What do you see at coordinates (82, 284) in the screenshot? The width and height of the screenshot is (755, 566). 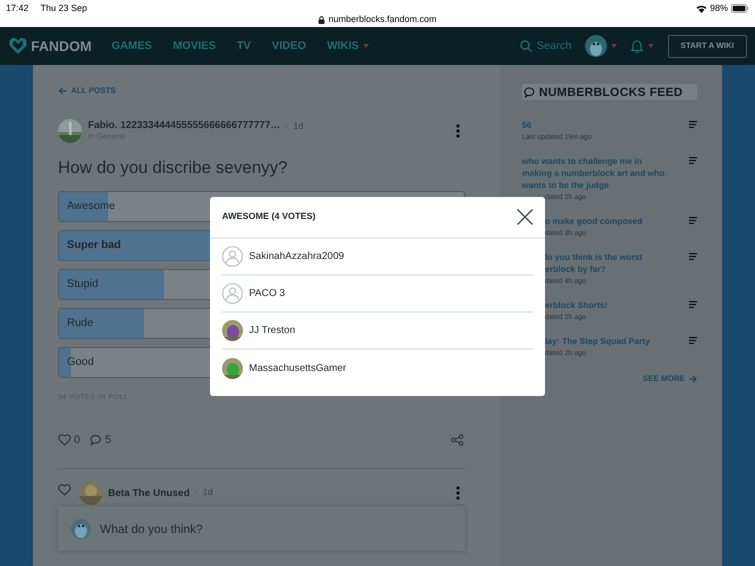 I see `option-label: Stupid` at bounding box center [82, 284].